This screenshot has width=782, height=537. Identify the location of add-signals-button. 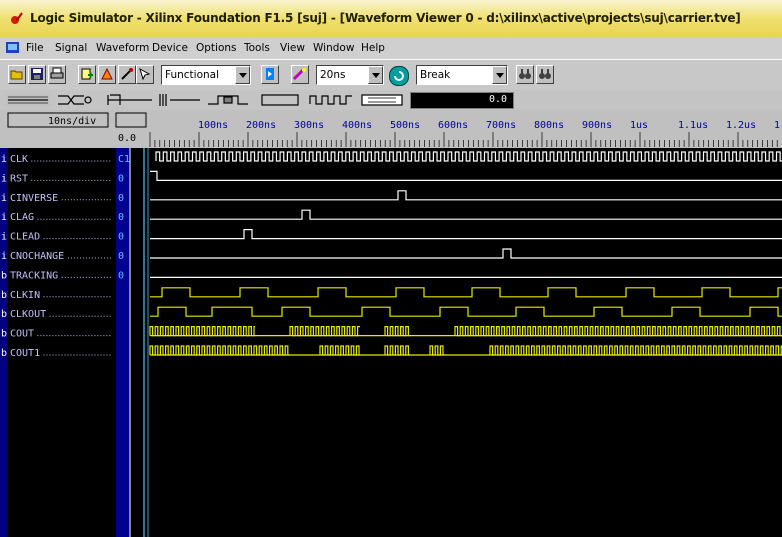
(87, 74).